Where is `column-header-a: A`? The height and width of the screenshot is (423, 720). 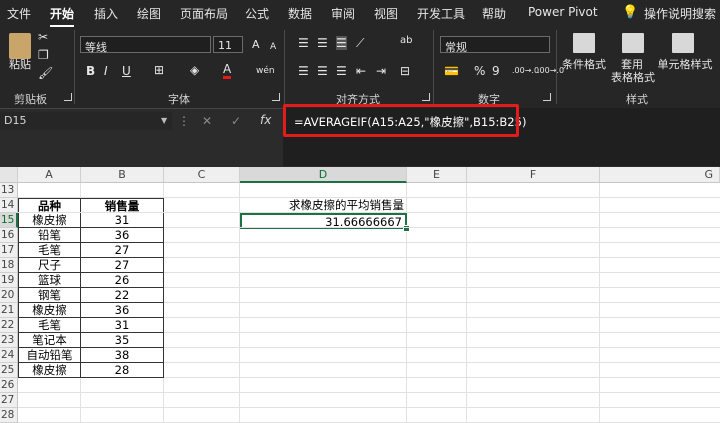 column-header-a: A is located at coordinates (49, 175).